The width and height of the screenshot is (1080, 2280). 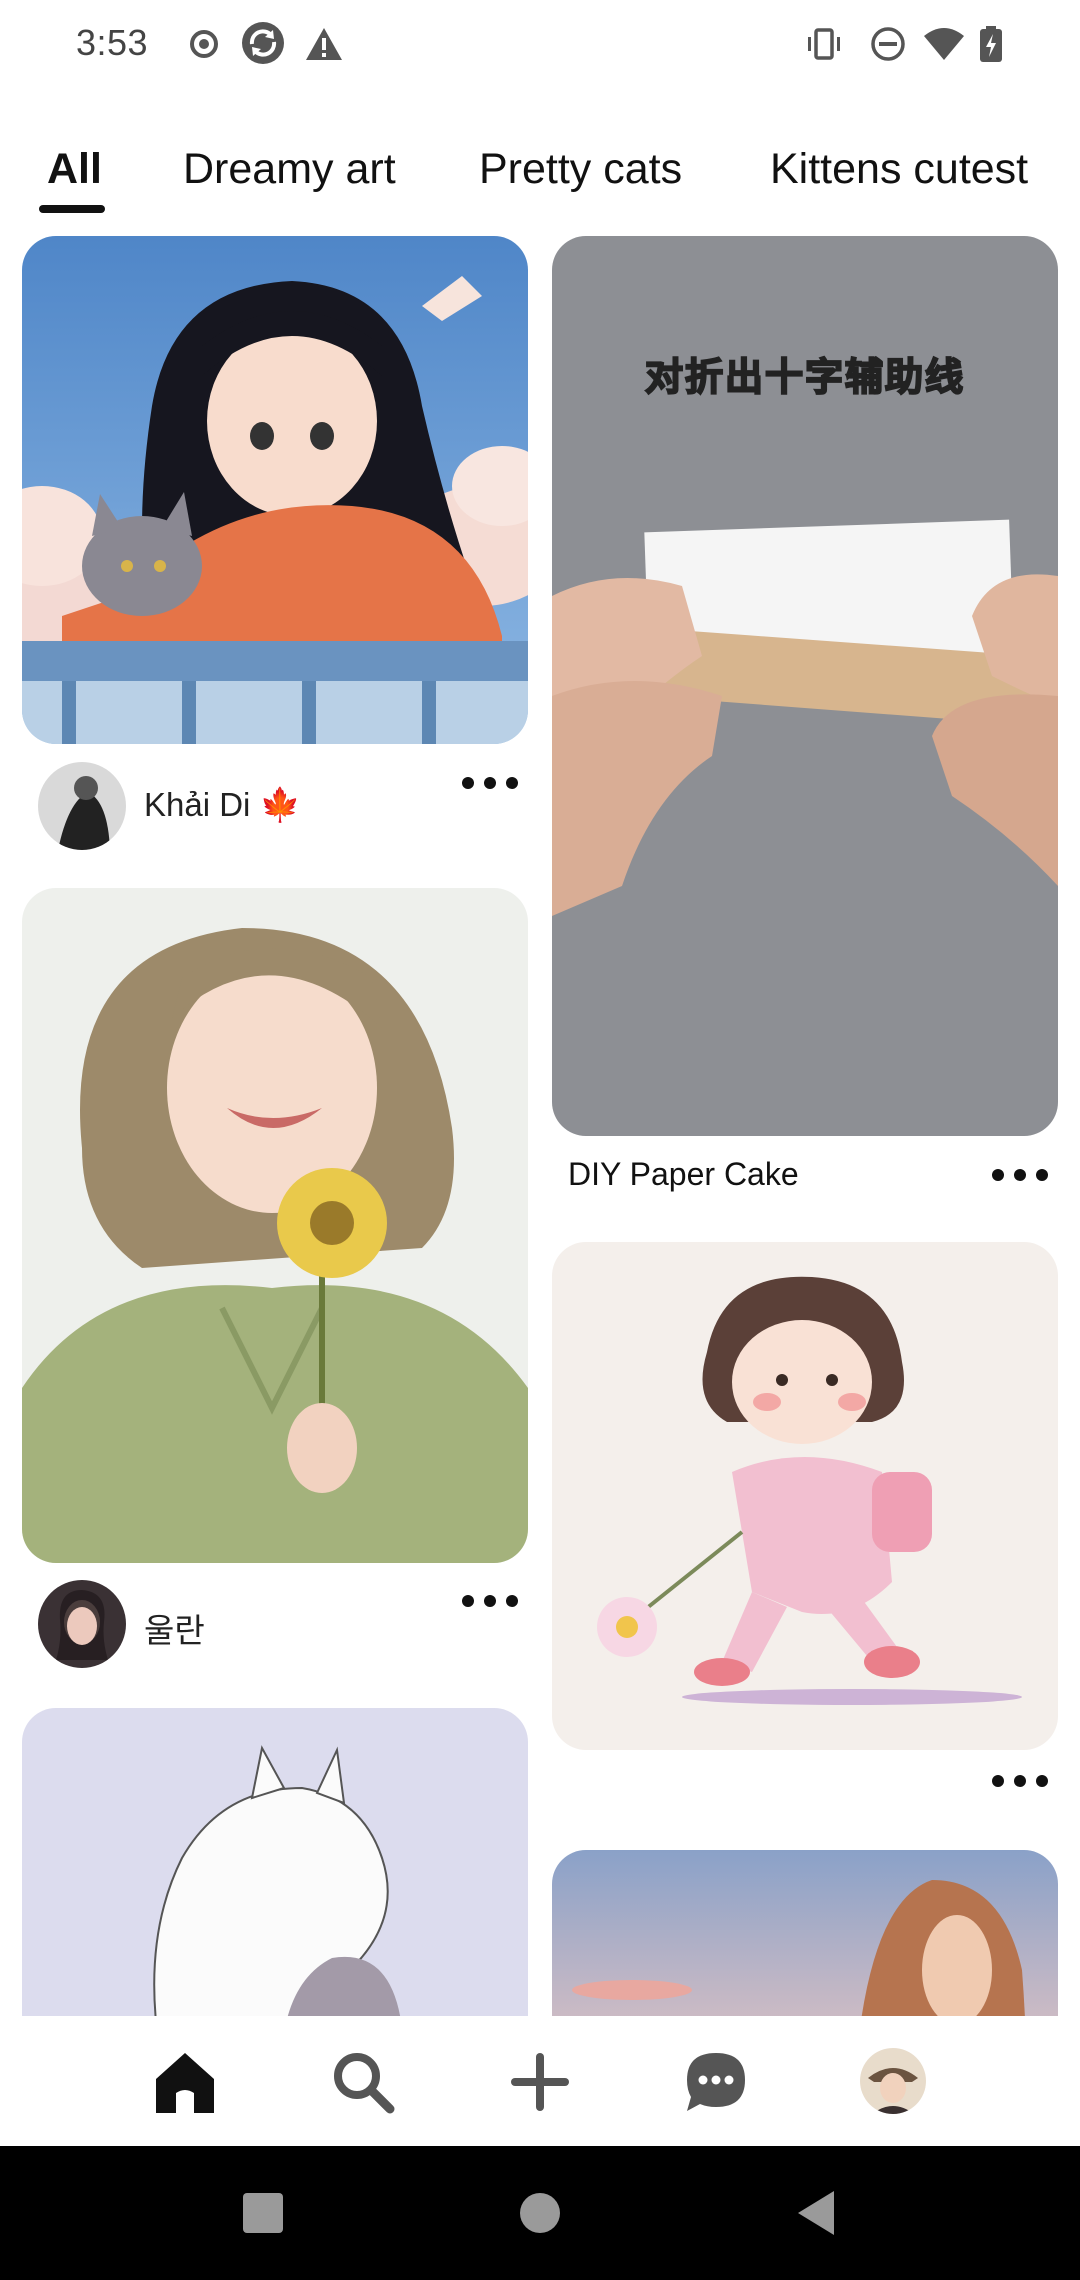 I want to click on pin-image-sunset-girl, so click(x=805, y=1933).